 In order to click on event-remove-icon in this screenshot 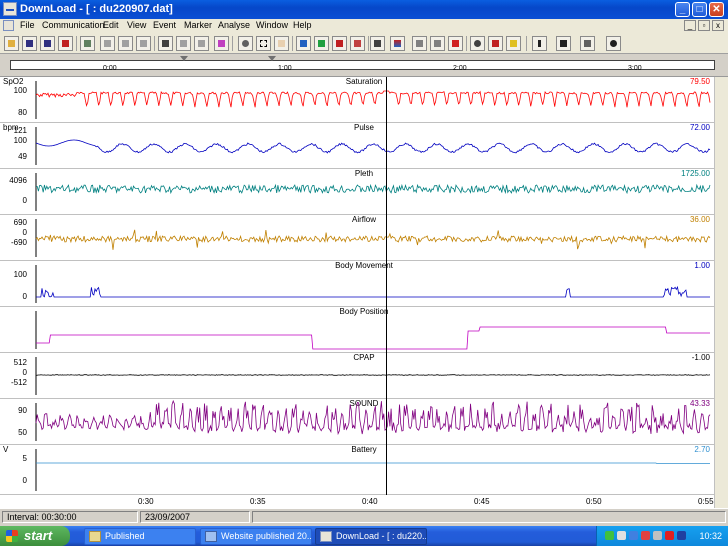, I will do `click(339, 43)`.